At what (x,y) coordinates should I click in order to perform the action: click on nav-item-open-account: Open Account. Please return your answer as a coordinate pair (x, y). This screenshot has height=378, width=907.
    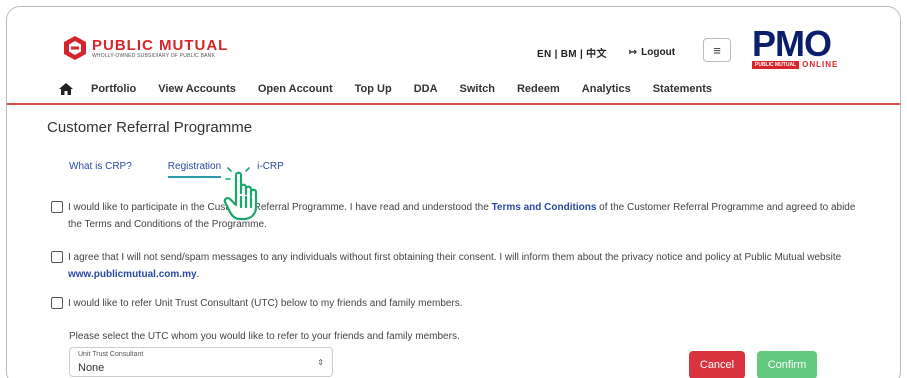
    Looking at the image, I should click on (295, 89).